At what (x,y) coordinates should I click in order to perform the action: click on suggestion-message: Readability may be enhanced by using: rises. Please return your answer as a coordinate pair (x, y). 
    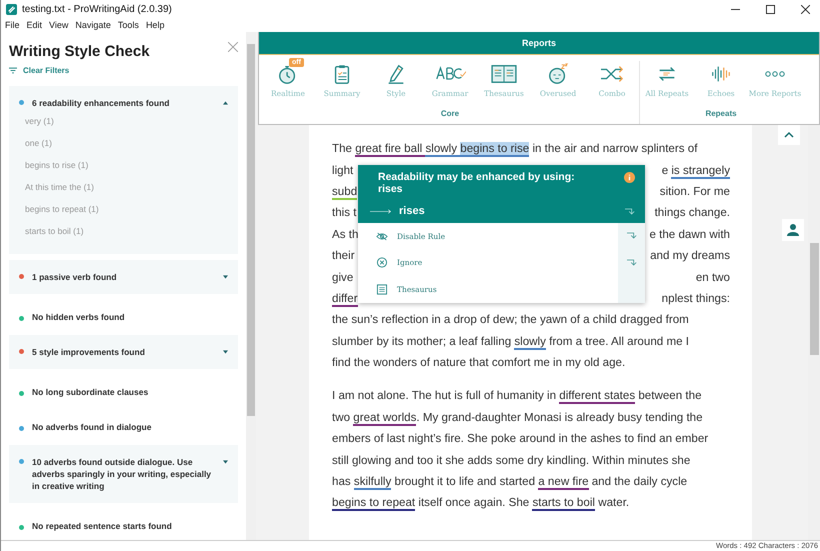
    Looking at the image, I should click on (477, 183).